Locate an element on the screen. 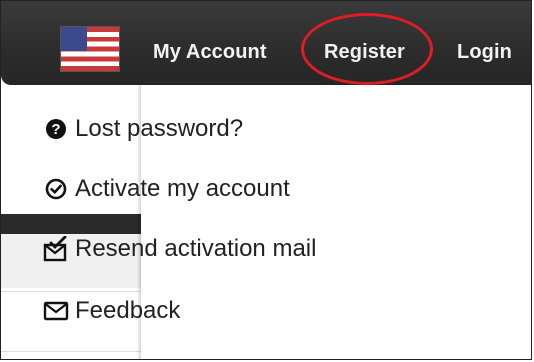 The width and height of the screenshot is (534, 362). page-dark-band is located at coordinates (71, 224).